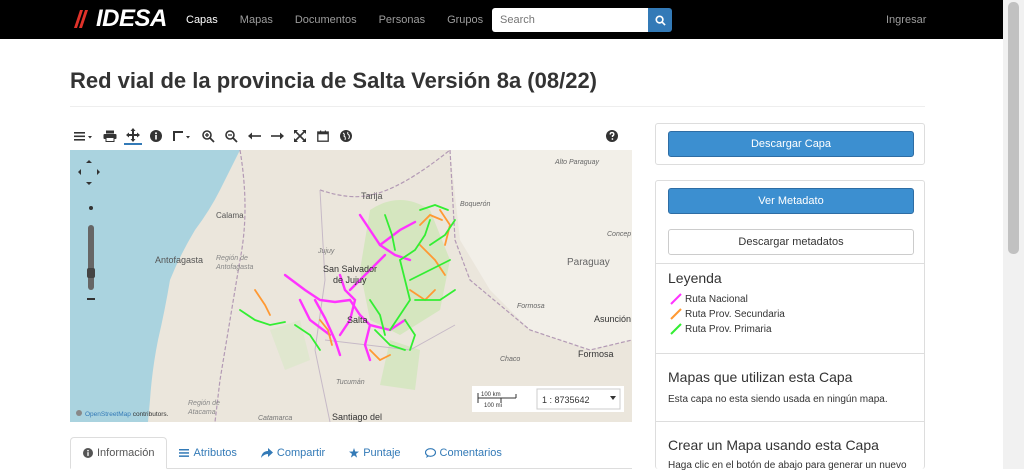  I want to click on search-input, so click(570, 20).